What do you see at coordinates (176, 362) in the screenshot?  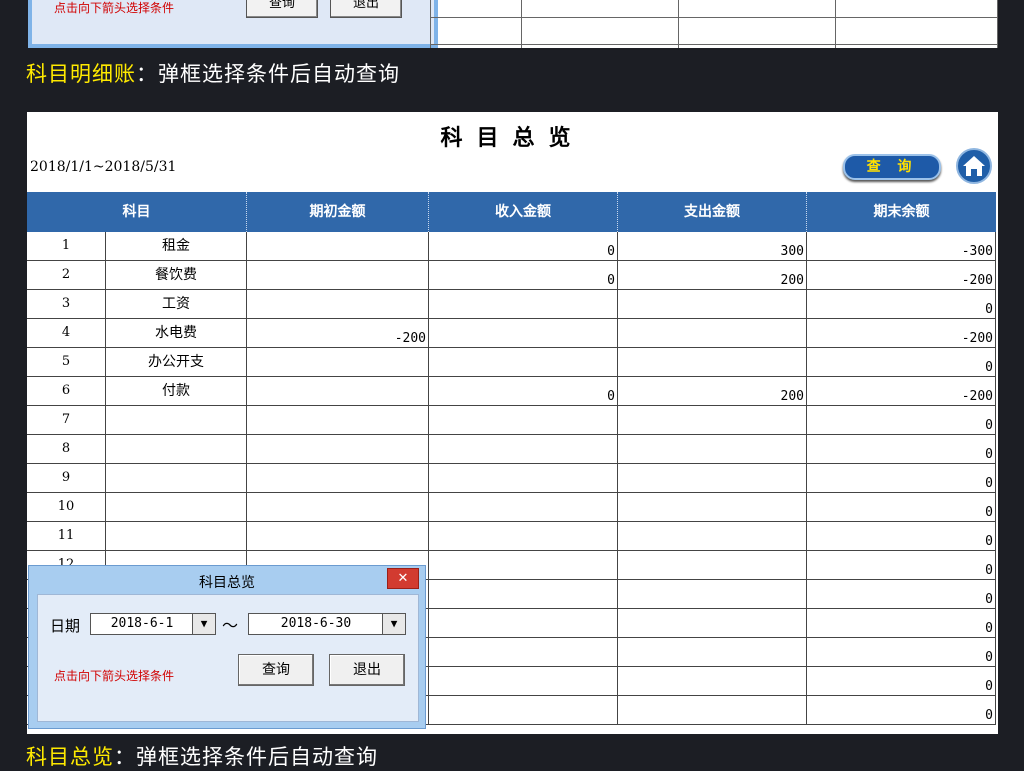 I see `subject-name-cell: 办公开支` at bounding box center [176, 362].